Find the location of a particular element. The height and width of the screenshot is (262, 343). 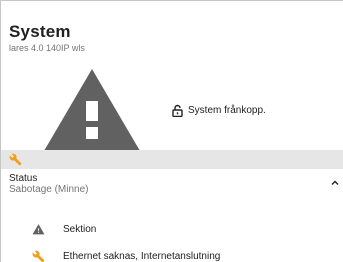

status-section-header: Status Sabotage (Minne) is located at coordinates (172, 184).